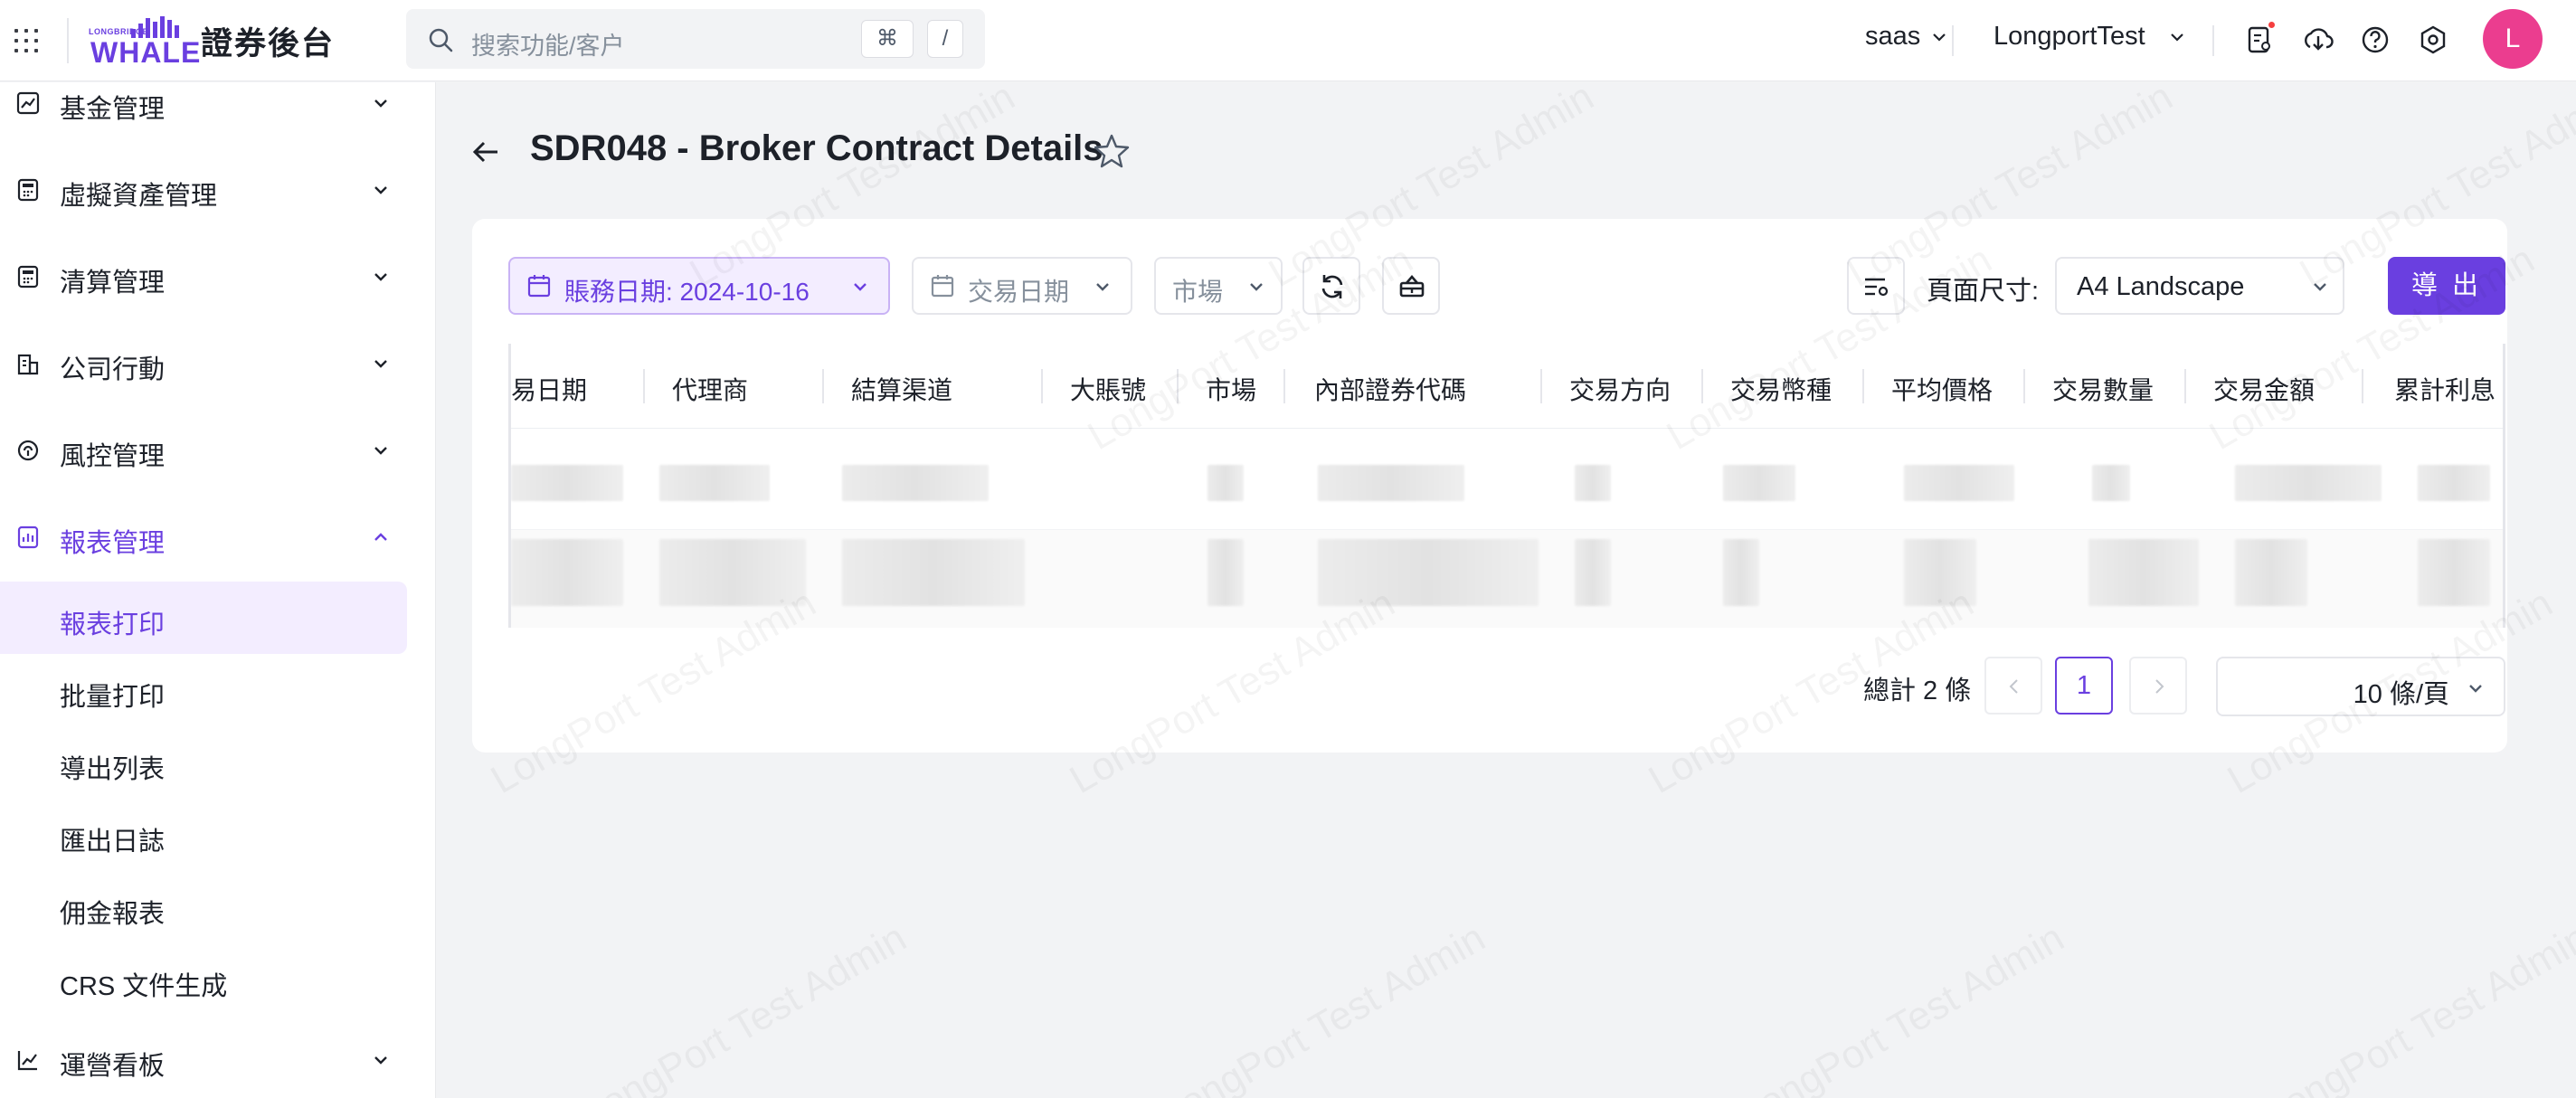 The image size is (2576, 1098). I want to click on accounting-date-label: 賬務日期: 2024-10-16, so click(687, 292).